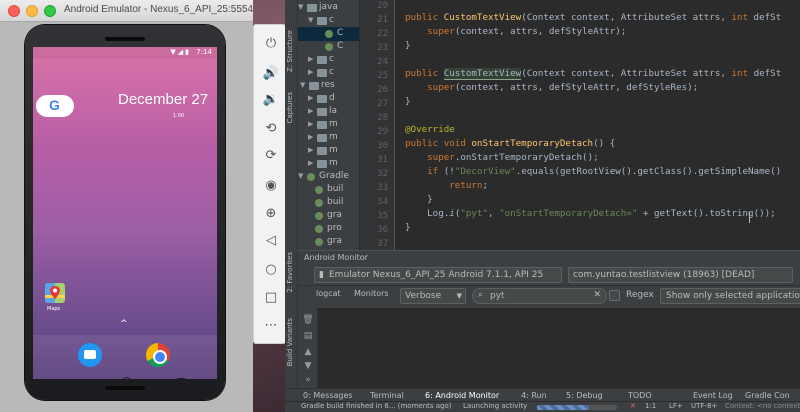 The height and width of the screenshot is (412, 800). Describe the element at coordinates (559, 348) in the screenshot. I see `logcat-output` at that location.